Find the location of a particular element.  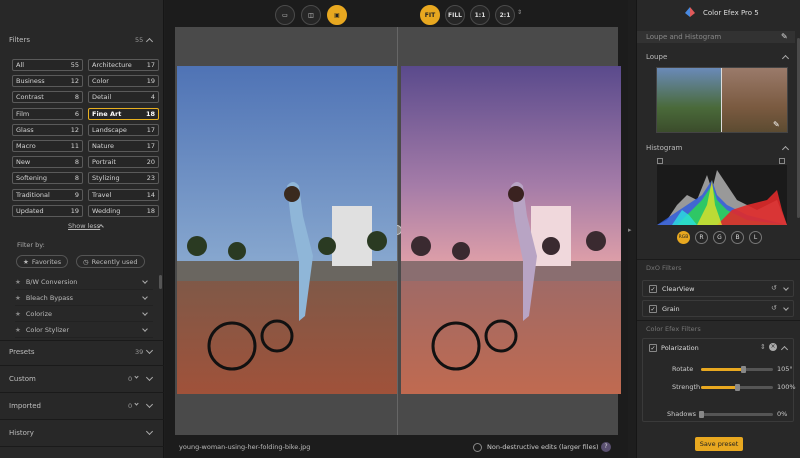

filter-category-all: All 55 is located at coordinates (47, 65).